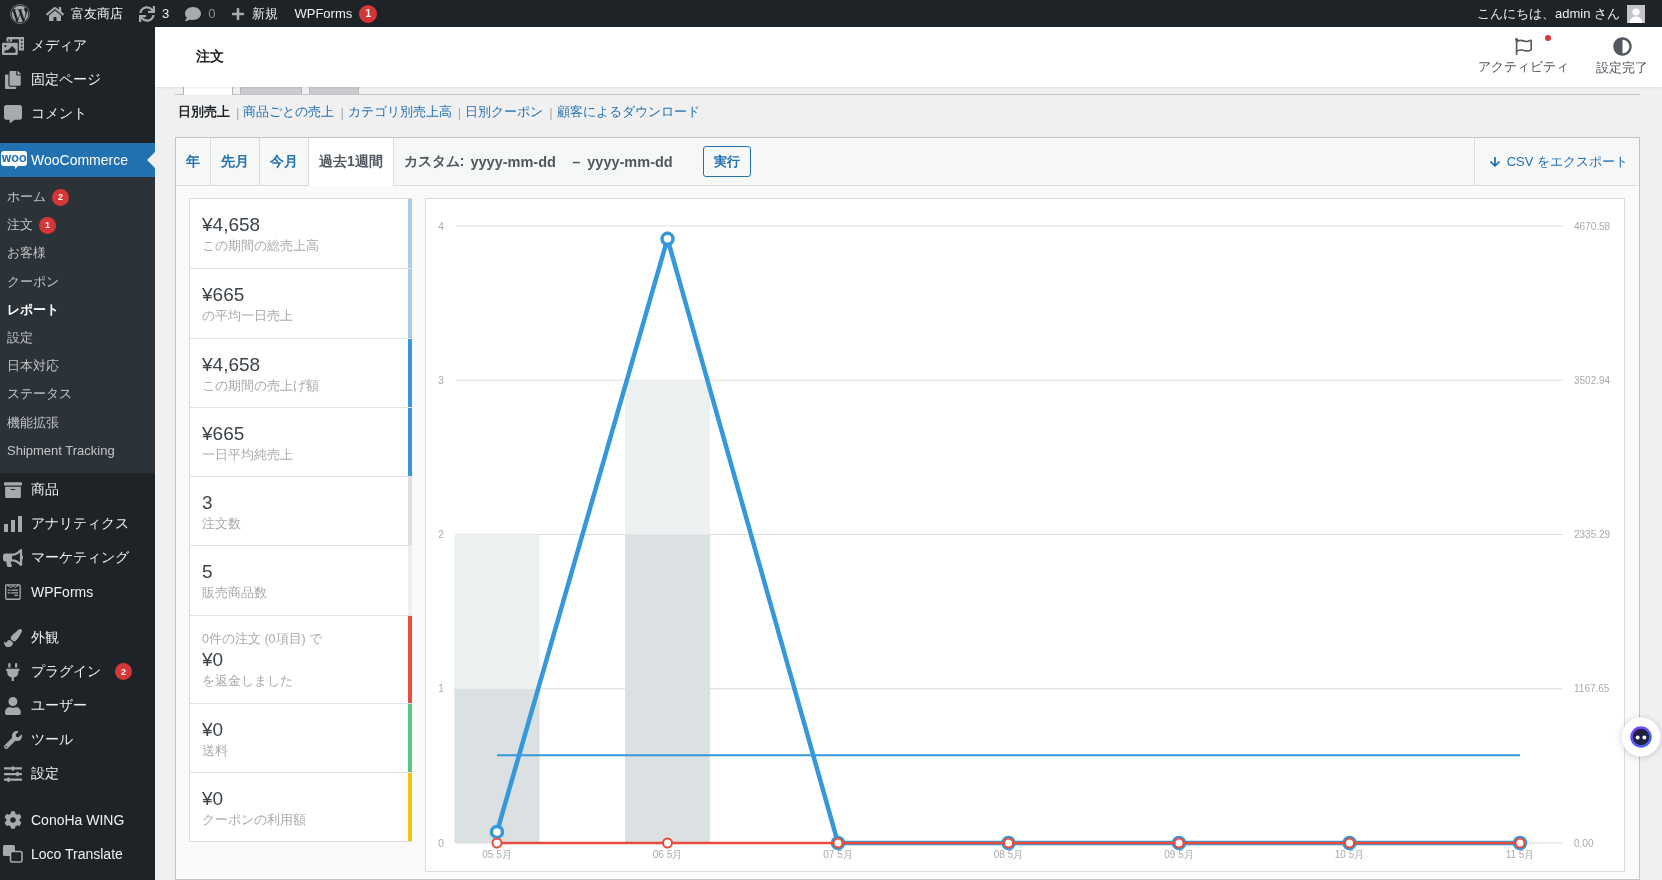  Describe the element at coordinates (434, 161) in the screenshot. I see `custom-range-label: カスタム:` at that location.